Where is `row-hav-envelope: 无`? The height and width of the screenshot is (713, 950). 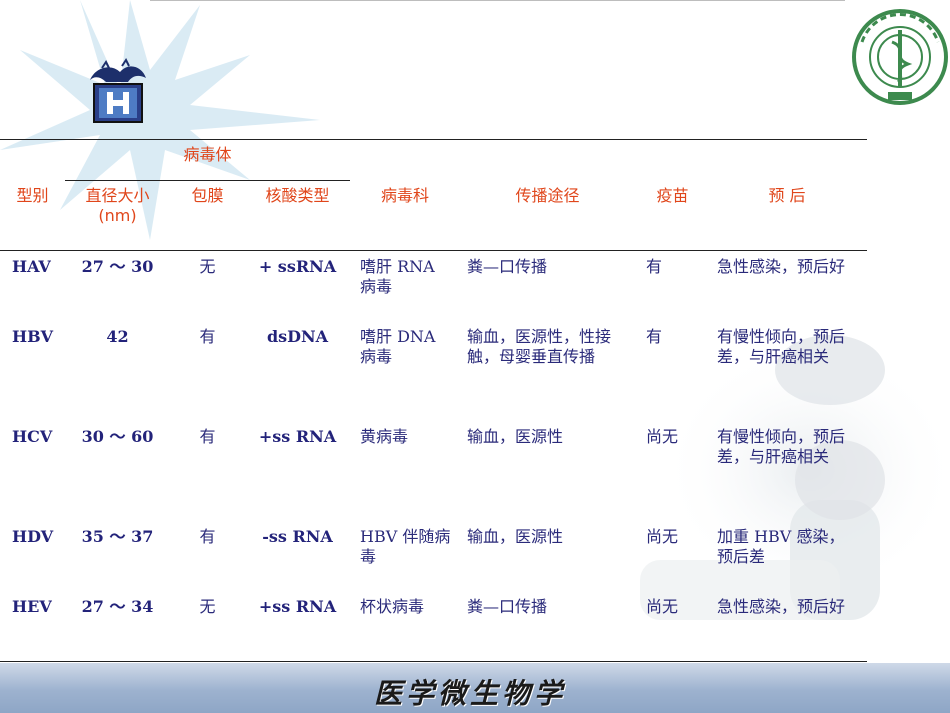
row-hav-envelope: 无 is located at coordinates (207, 266).